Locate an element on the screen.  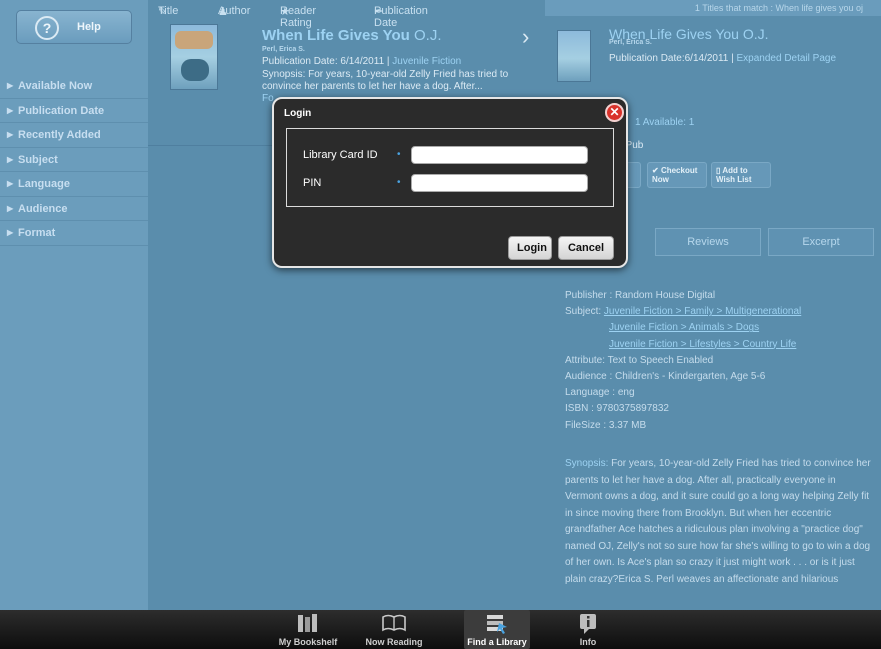
sidebar-item-language: ▶ Language is located at coordinates (74, 184).